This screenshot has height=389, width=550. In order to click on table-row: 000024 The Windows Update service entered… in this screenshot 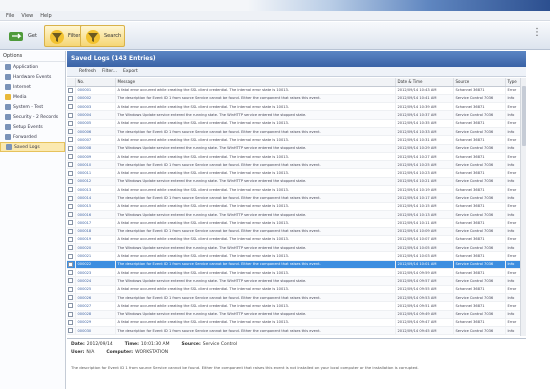, I will do `click(296, 281)`.